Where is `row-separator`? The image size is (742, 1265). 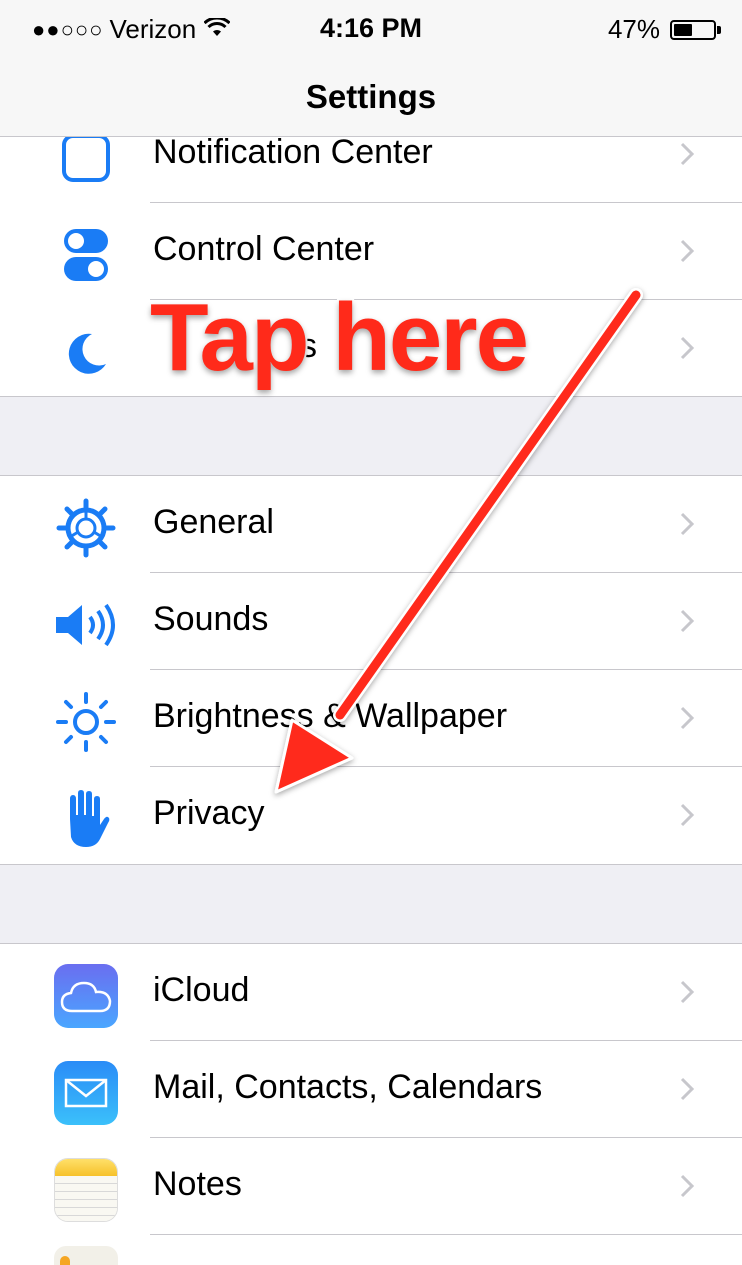 row-separator is located at coordinates (446, 1234).